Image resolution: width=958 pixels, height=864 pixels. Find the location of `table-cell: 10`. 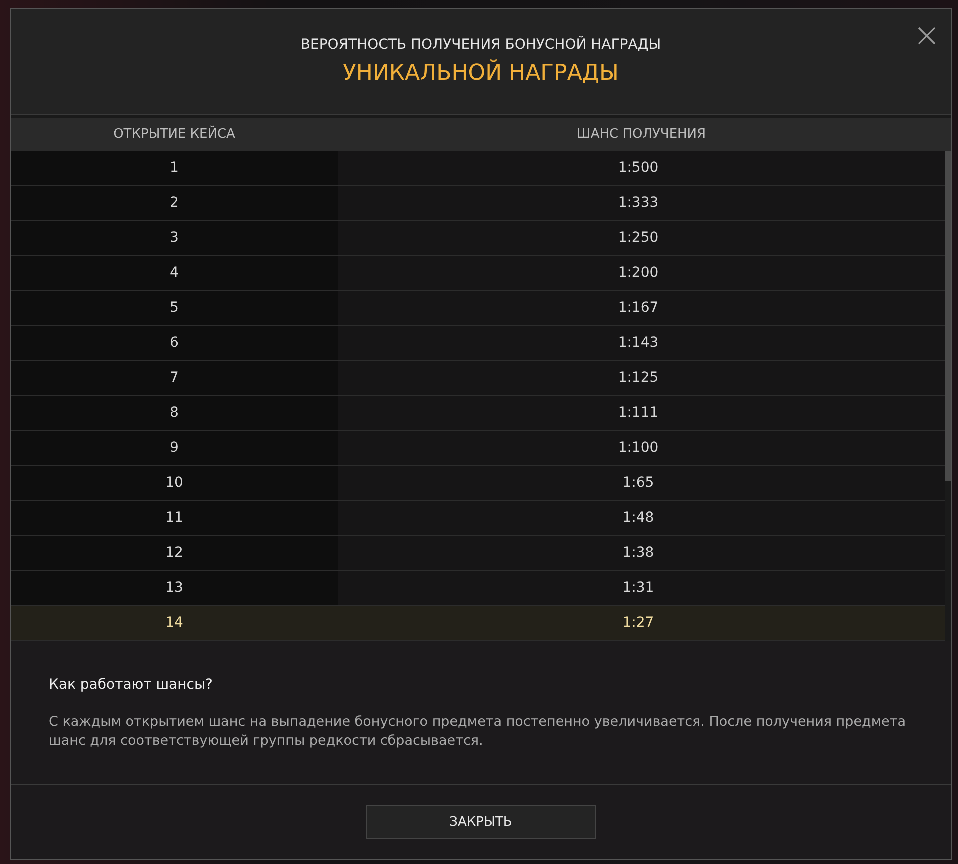

table-cell: 10 is located at coordinates (175, 483).